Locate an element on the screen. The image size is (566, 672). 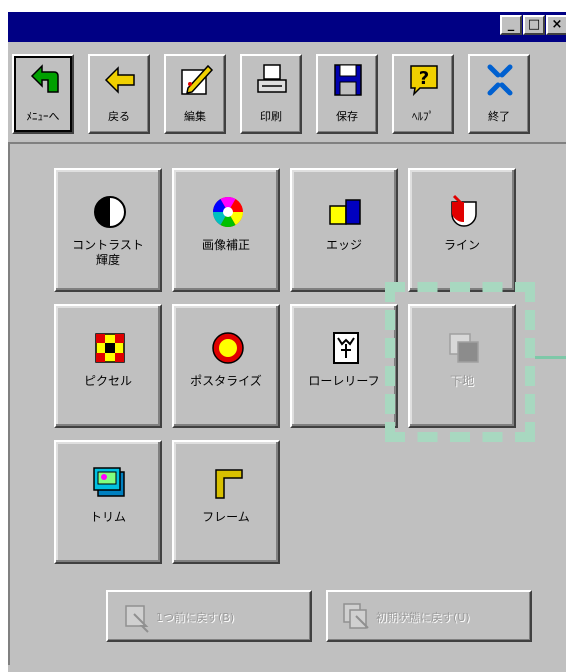
edge-button: エッジ is located at coordinates (344, 230).